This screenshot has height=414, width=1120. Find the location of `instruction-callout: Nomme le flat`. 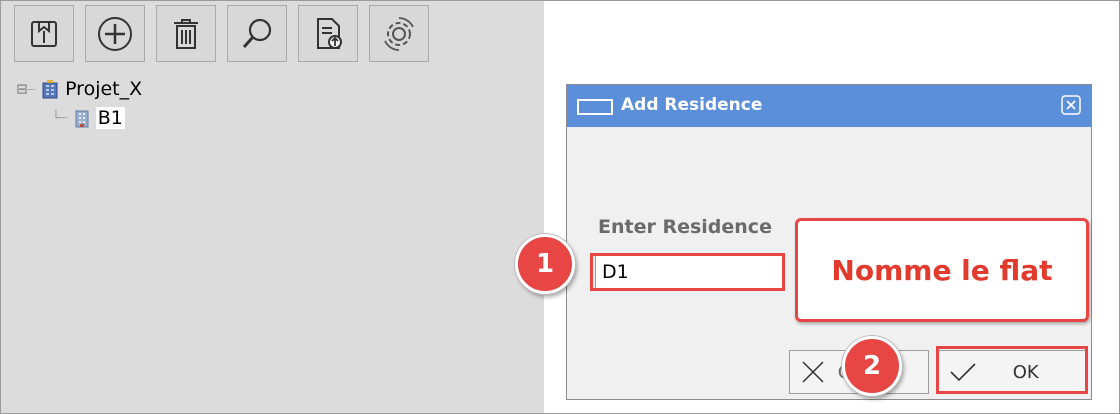

instruction-callout: Nomme le flat is located at coordinates (942, 270).